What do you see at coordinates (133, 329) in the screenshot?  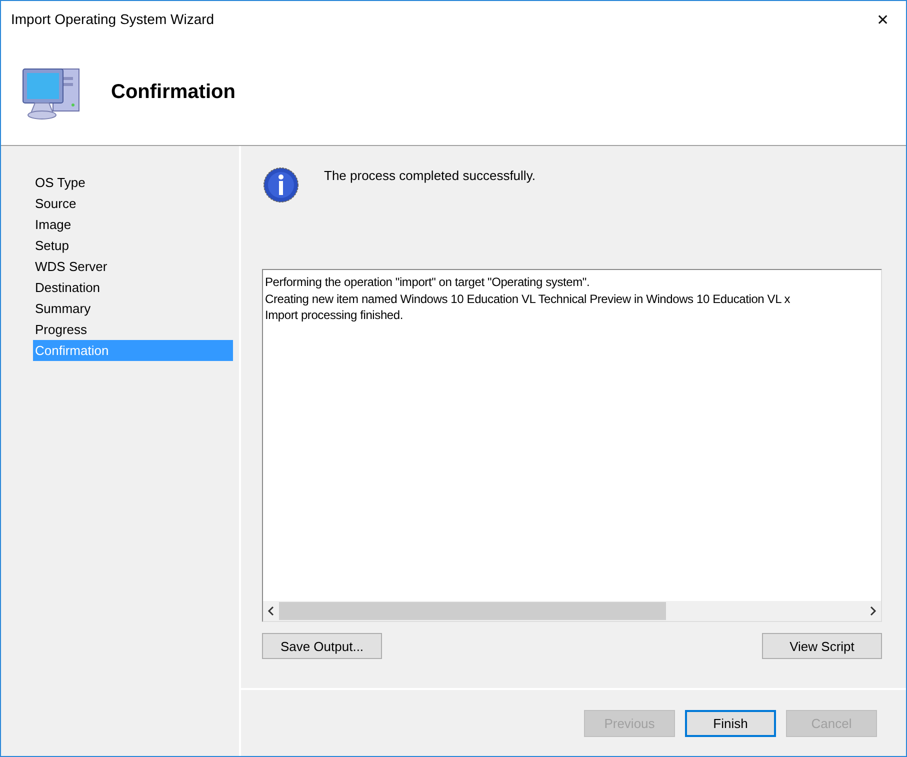 I see `wizard-step: Progress` at bounding box center [133, 329].